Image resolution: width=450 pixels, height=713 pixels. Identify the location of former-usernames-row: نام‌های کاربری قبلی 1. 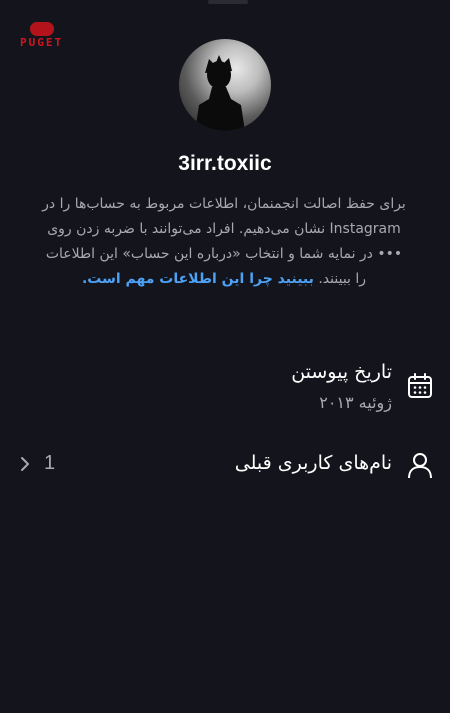
(225, 467).